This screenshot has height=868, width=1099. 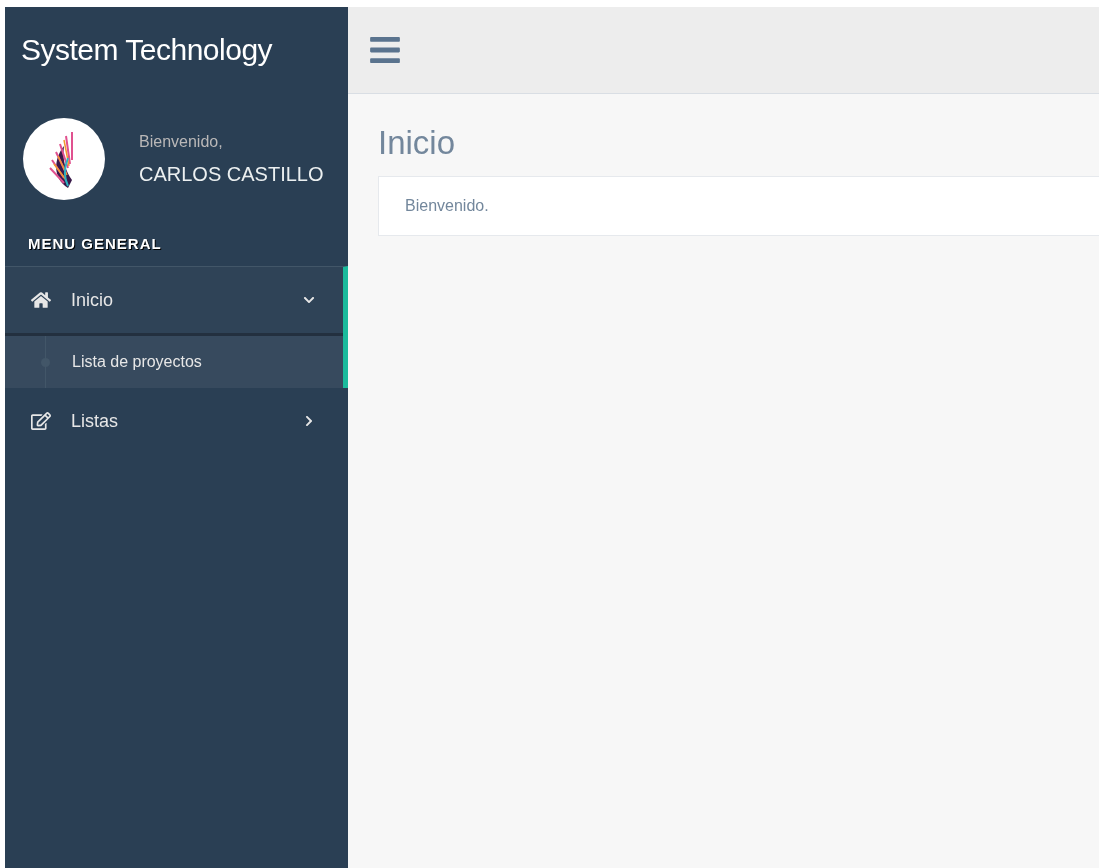 What do you see at coordinates (41, 421) in the screenshot?
I see `edit-icon` at bounding box center [41, 421].